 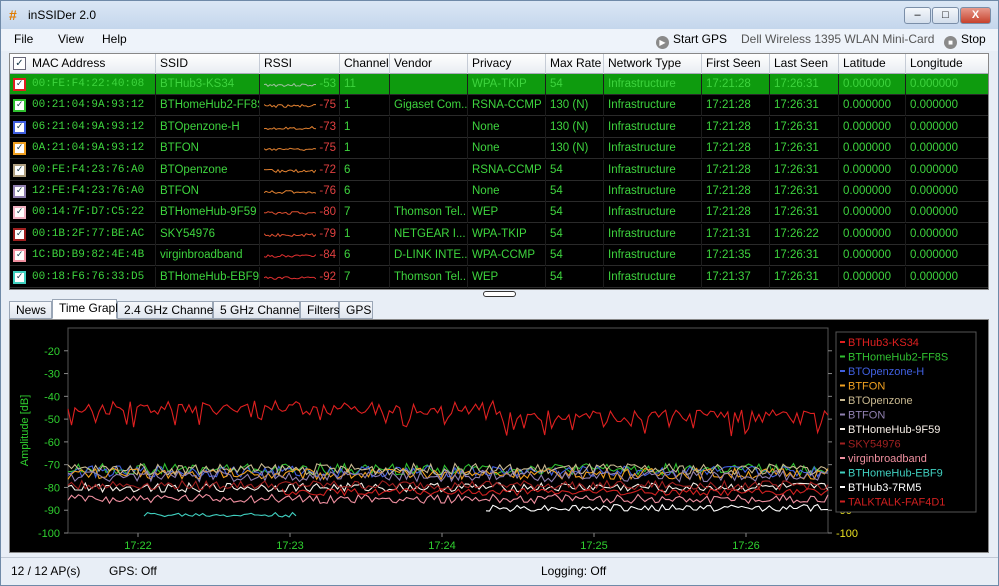 I want to click on cell-privacy: WEP, so click(x=507, y=213).